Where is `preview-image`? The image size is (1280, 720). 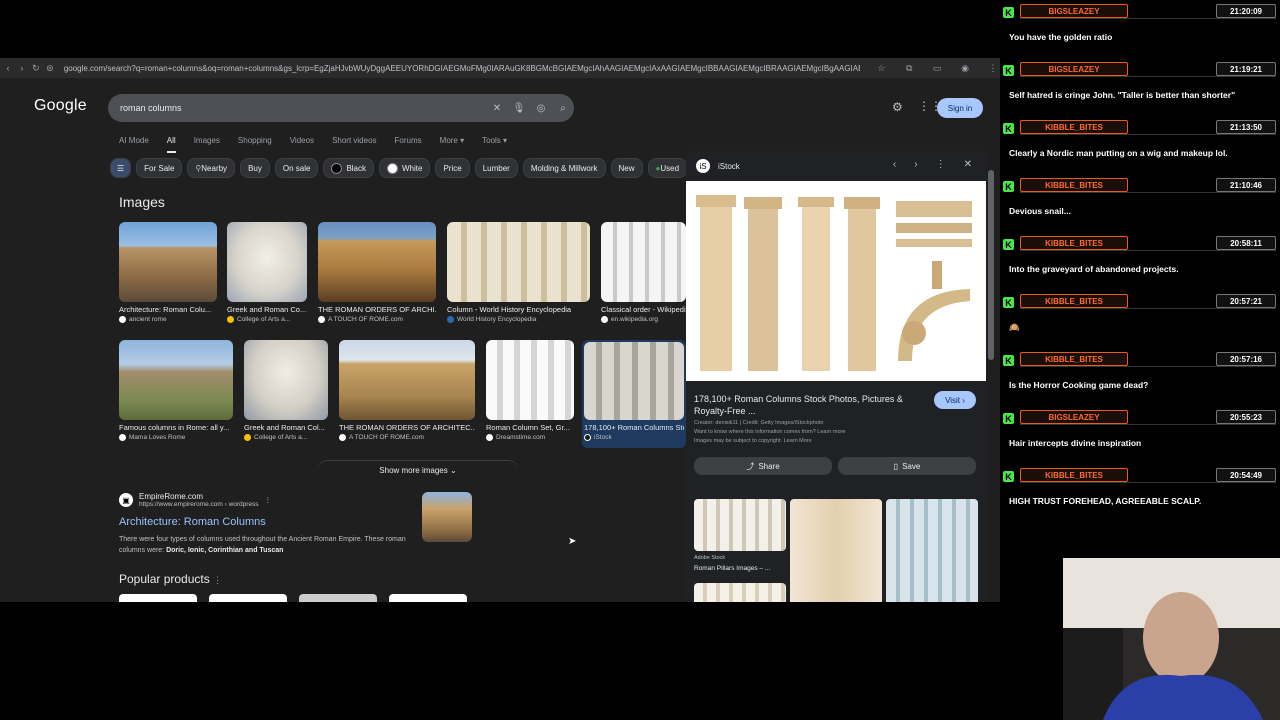 preview-image is located at coordinates (836, 281).